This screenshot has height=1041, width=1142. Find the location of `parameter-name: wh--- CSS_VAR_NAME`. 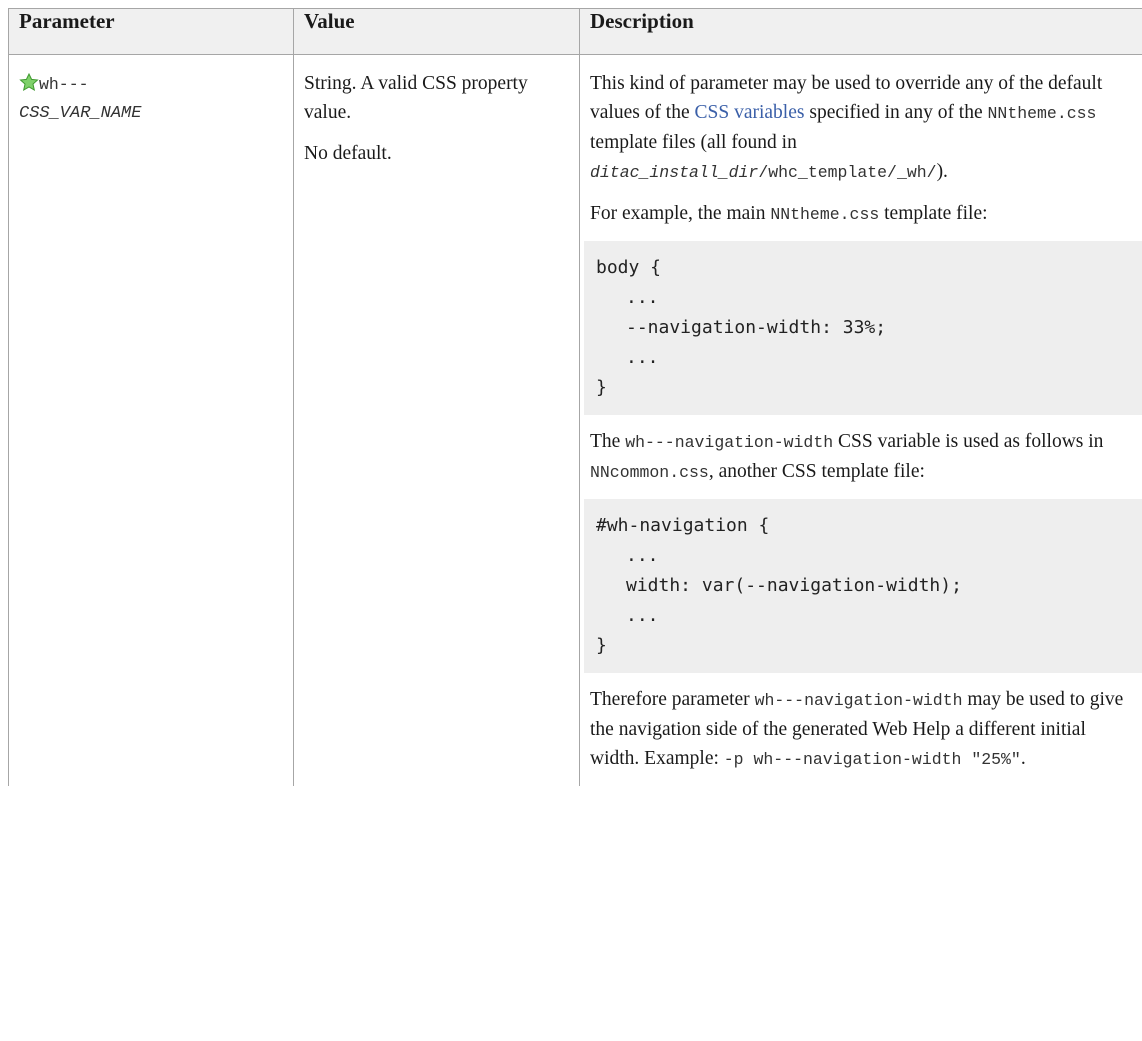

parameter-name: wh--- CSS_VAR_NAME is located at coordinates (156, 98).